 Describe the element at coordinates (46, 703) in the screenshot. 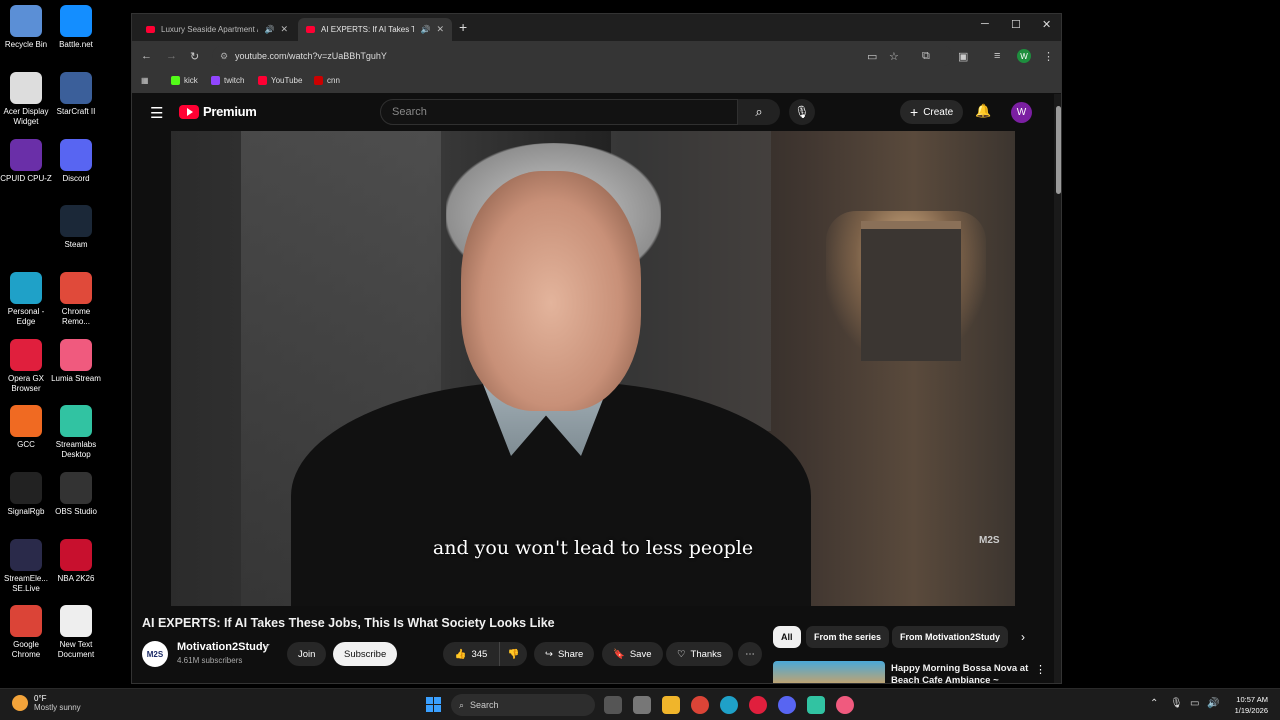

I see `weather-widget: 0°F Mostly sunny` at that location.